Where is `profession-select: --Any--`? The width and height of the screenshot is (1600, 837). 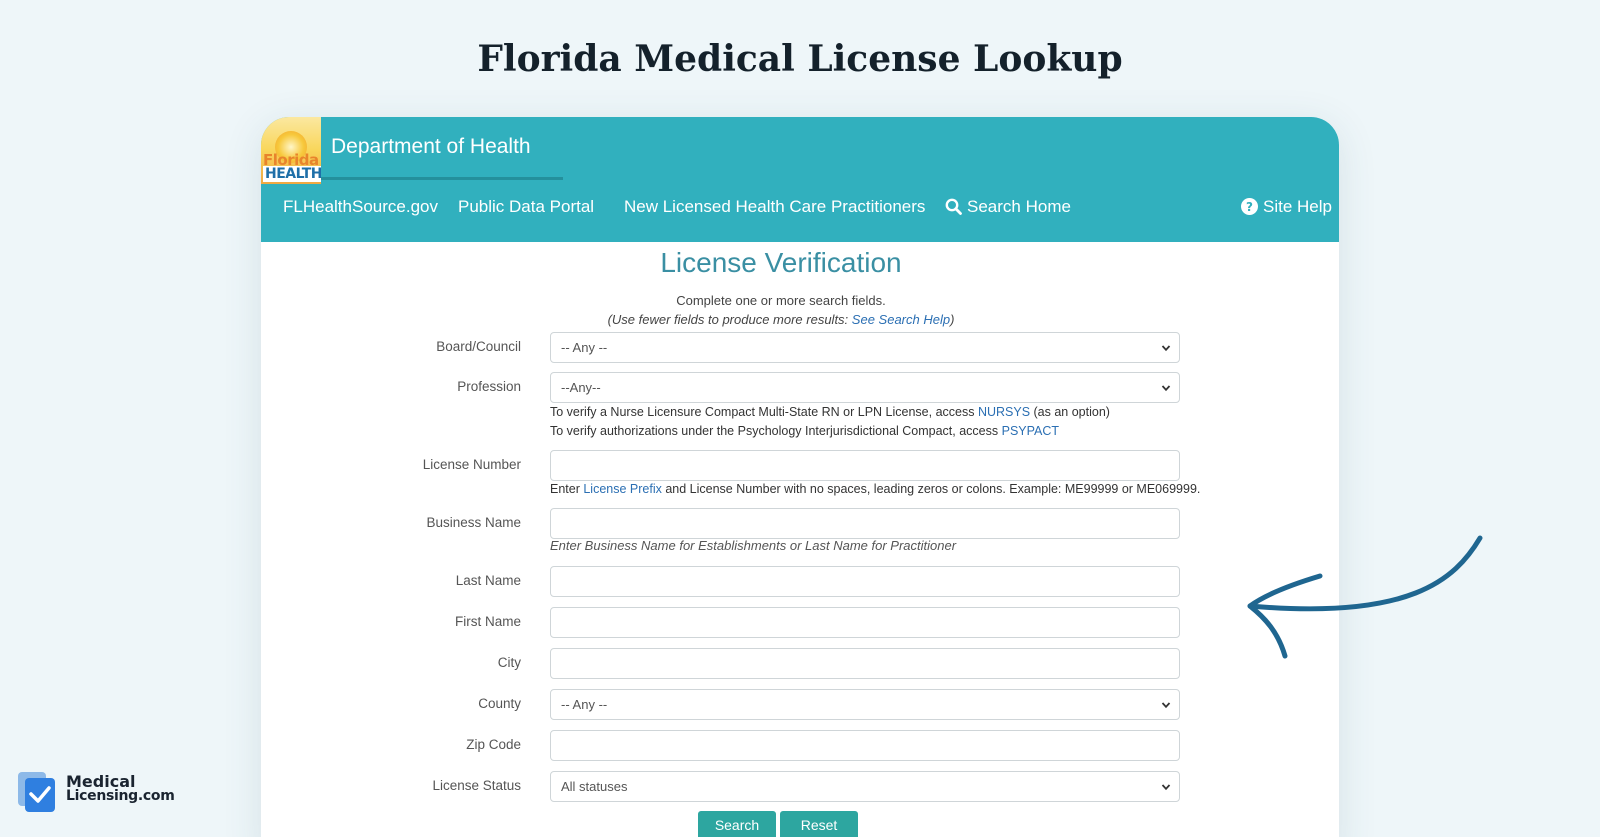 profession-select: --Any-- is located at coordinates (865, 387).